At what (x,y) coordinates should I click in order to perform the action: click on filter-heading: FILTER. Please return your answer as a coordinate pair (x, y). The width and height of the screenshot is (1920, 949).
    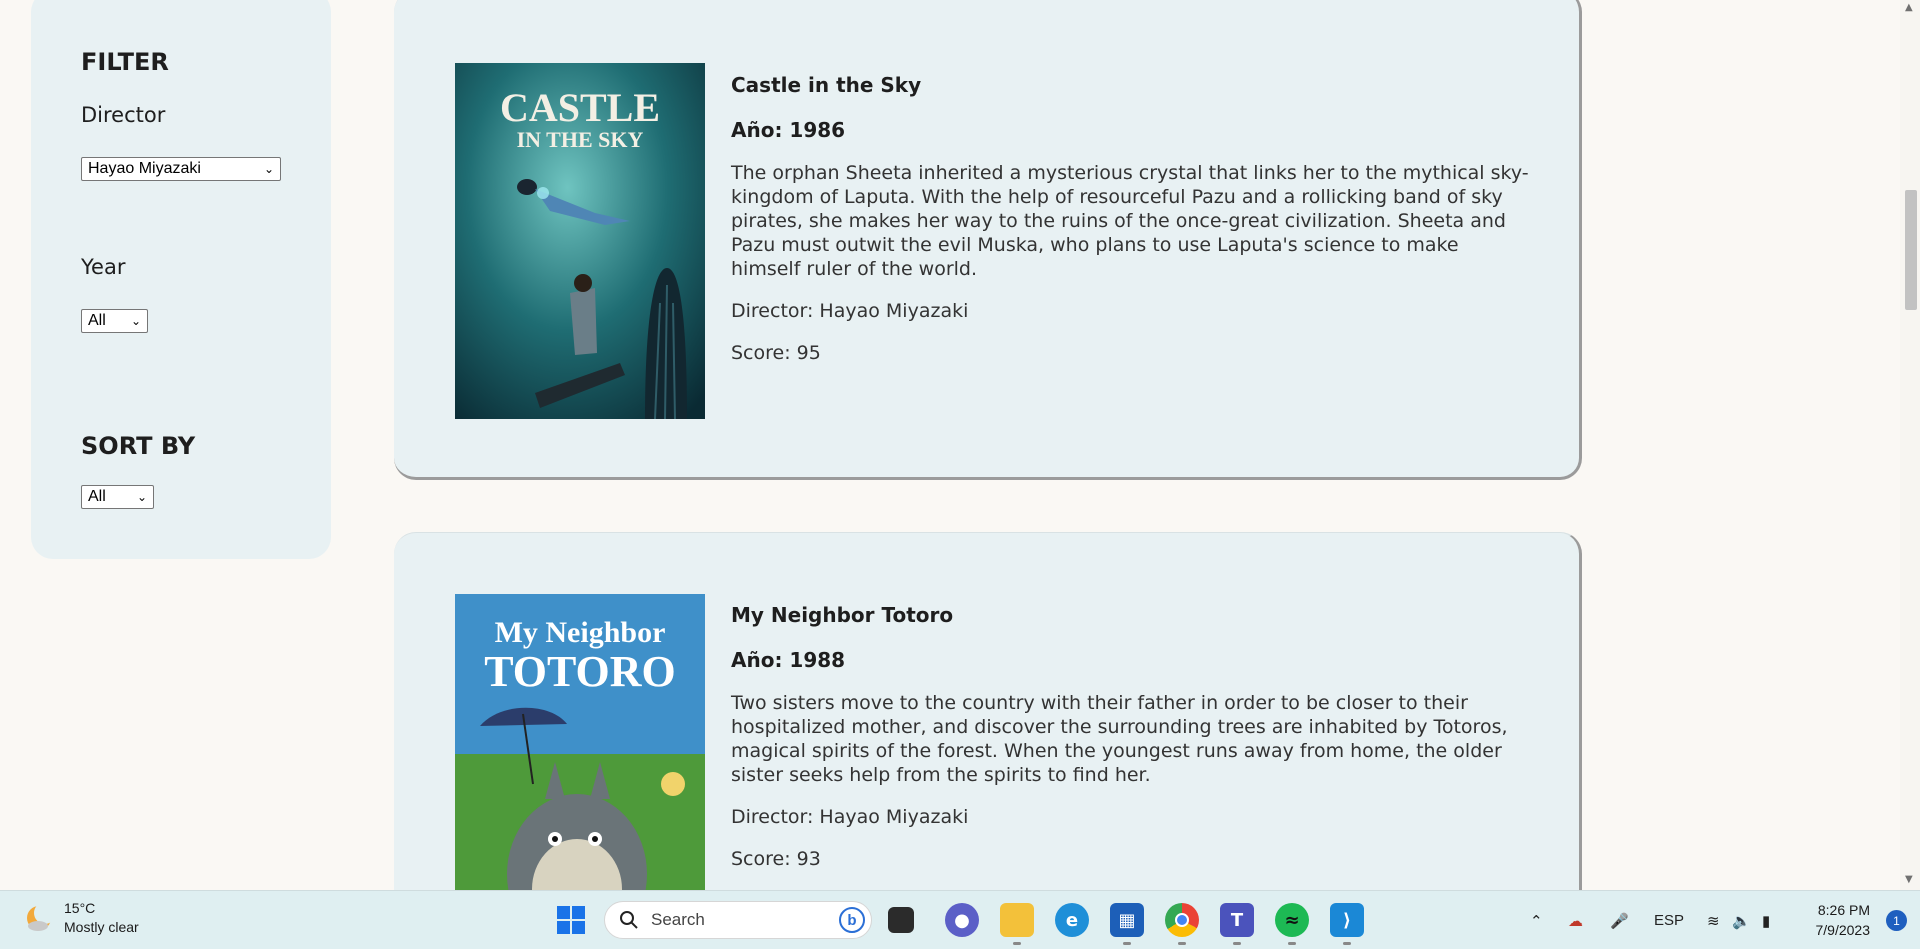
    Looking at the image, I should click on (125, 62).